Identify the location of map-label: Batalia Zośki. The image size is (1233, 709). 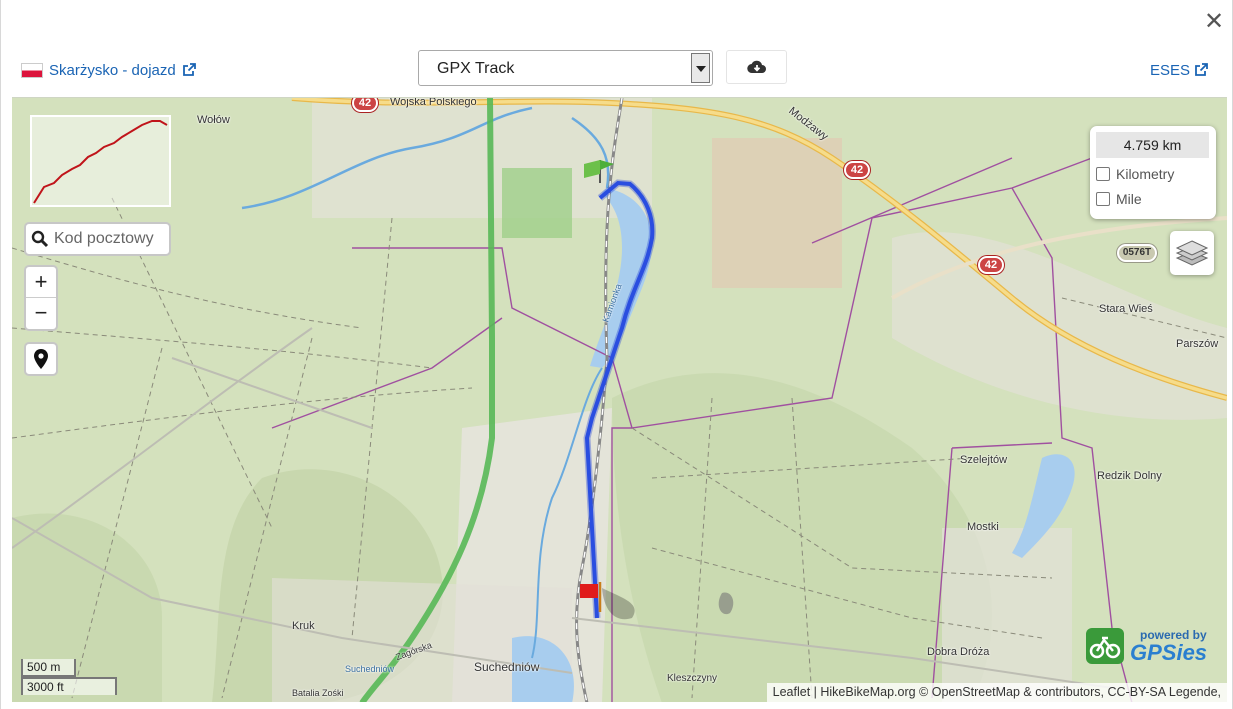
(318, 693).